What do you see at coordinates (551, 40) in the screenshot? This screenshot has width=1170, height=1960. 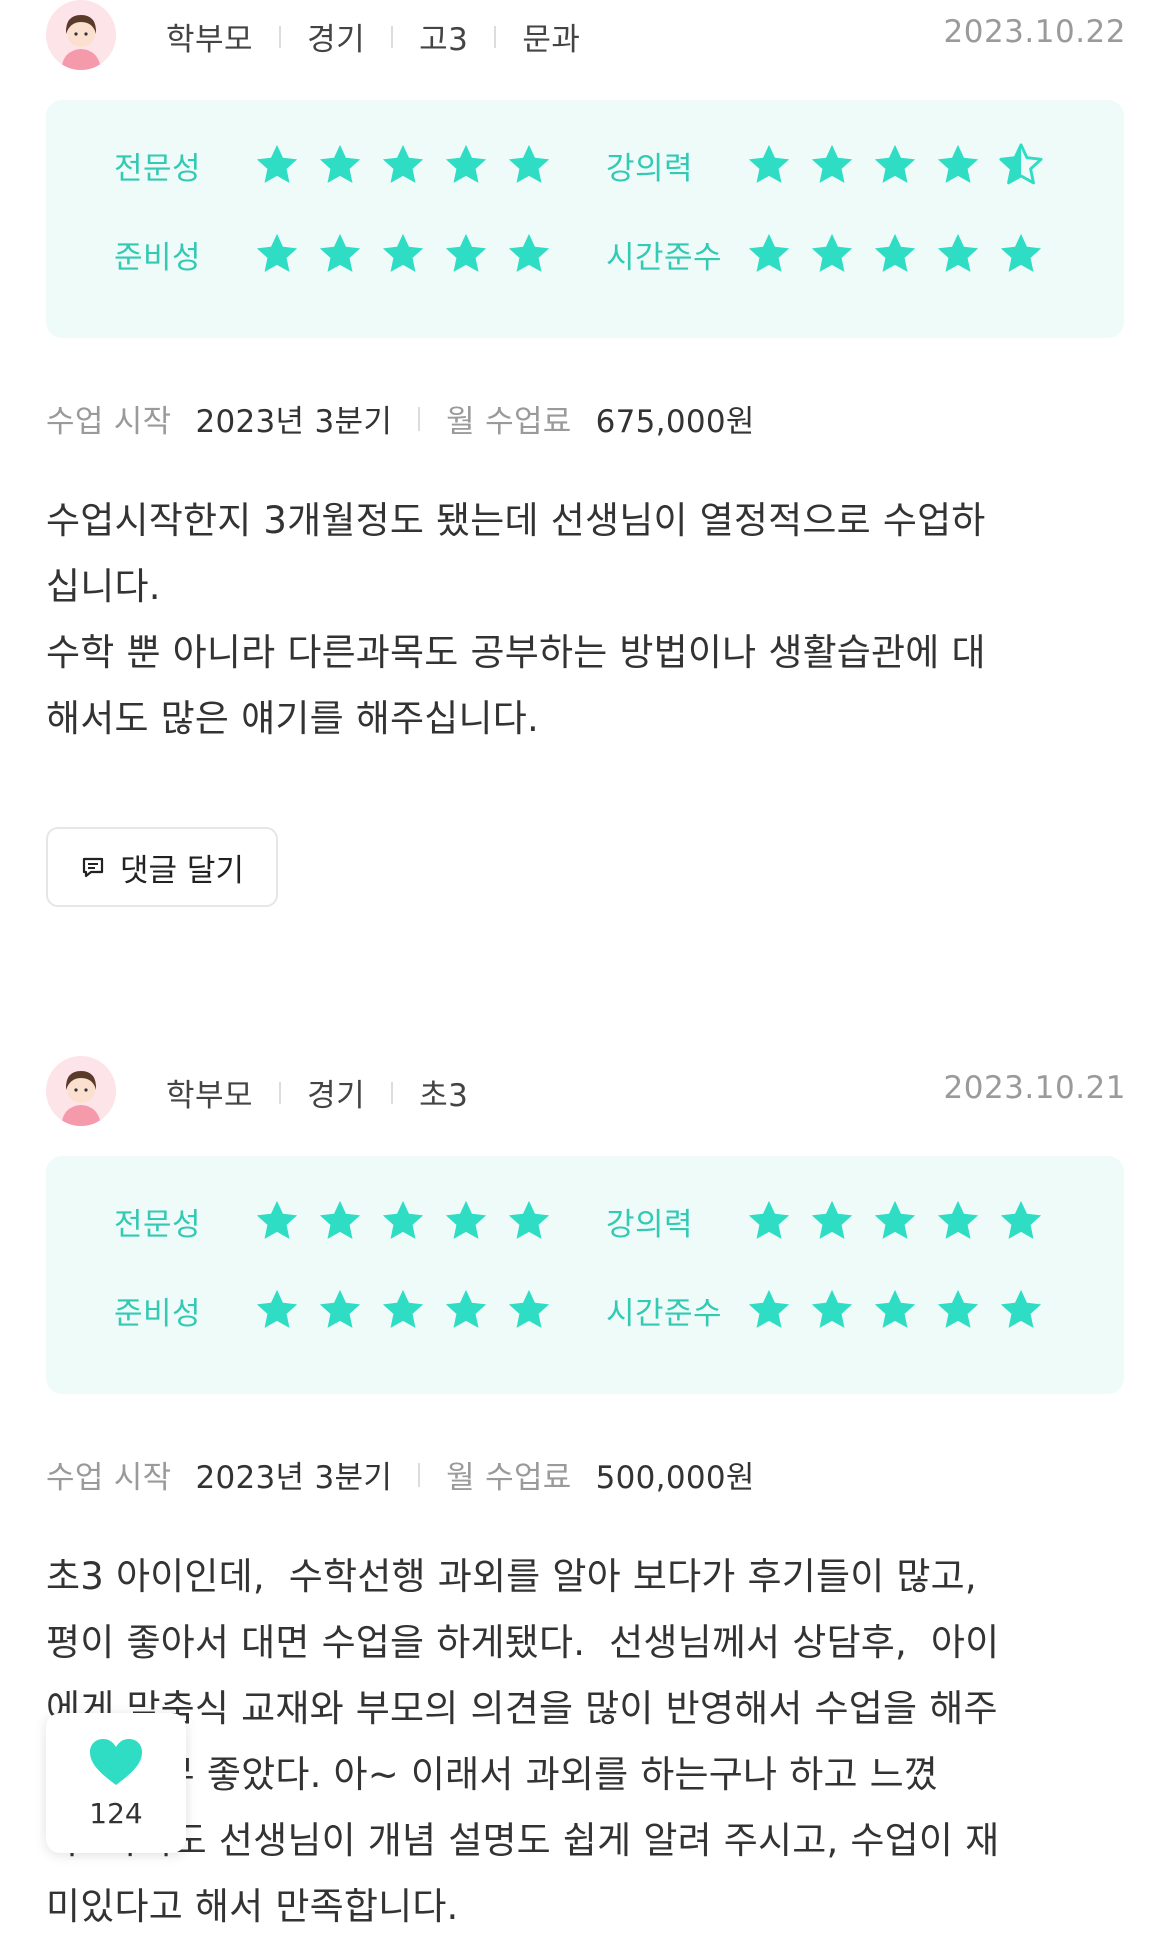 I see `author-track: 문과` at bounding box center [551, 40].